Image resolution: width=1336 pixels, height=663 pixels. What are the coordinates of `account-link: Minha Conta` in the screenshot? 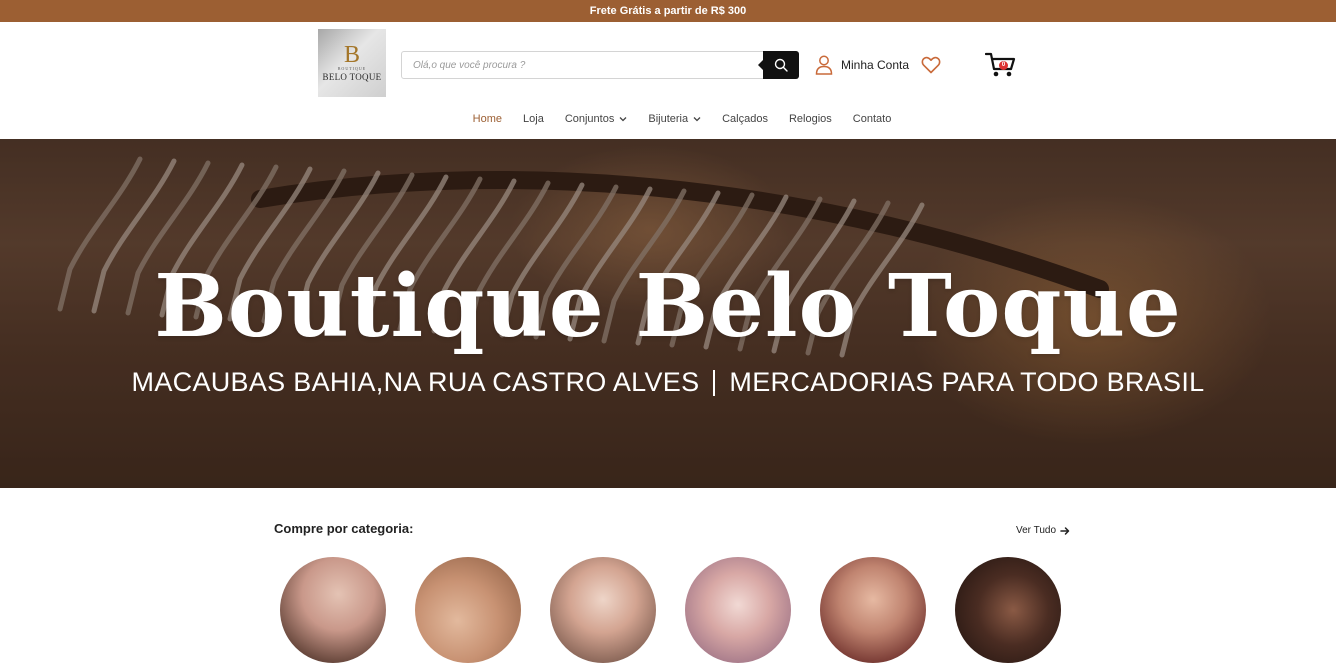 It's located at (862, 65).